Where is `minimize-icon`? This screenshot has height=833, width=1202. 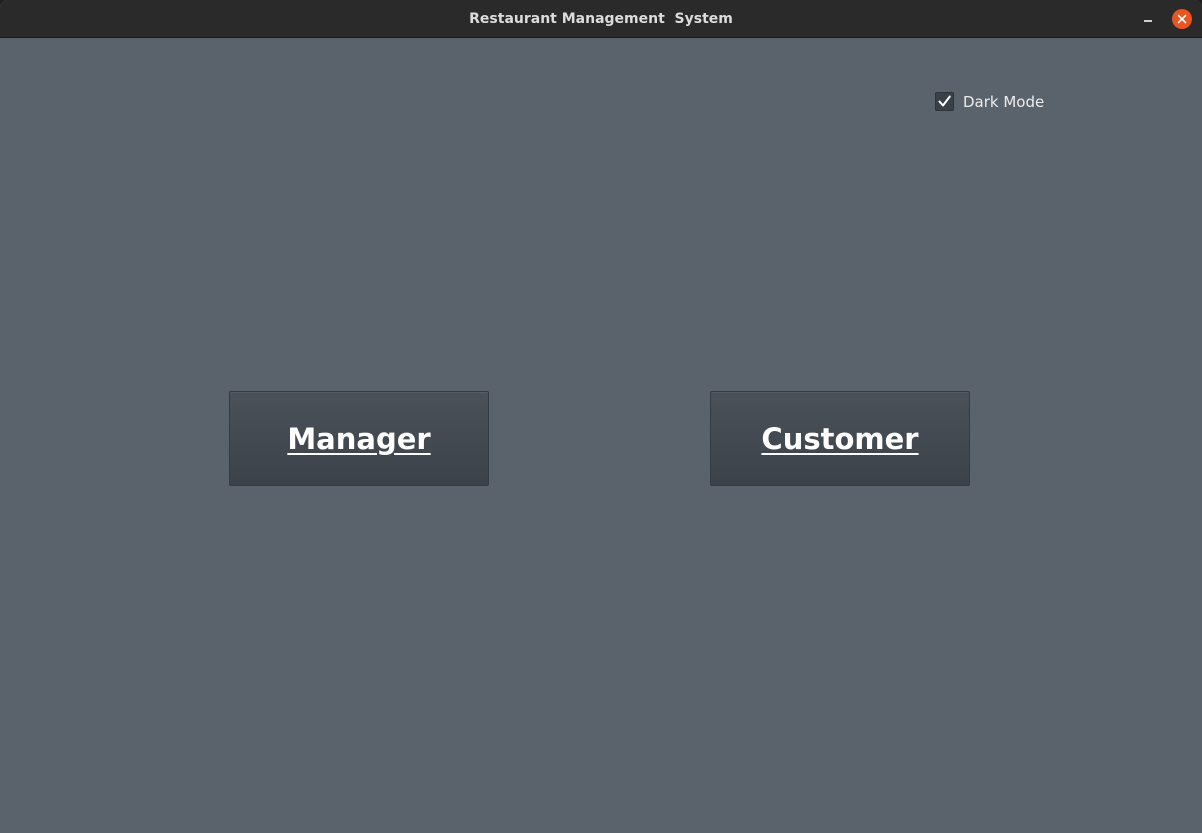 minimize-icon is located at coordinates (1148, 21).